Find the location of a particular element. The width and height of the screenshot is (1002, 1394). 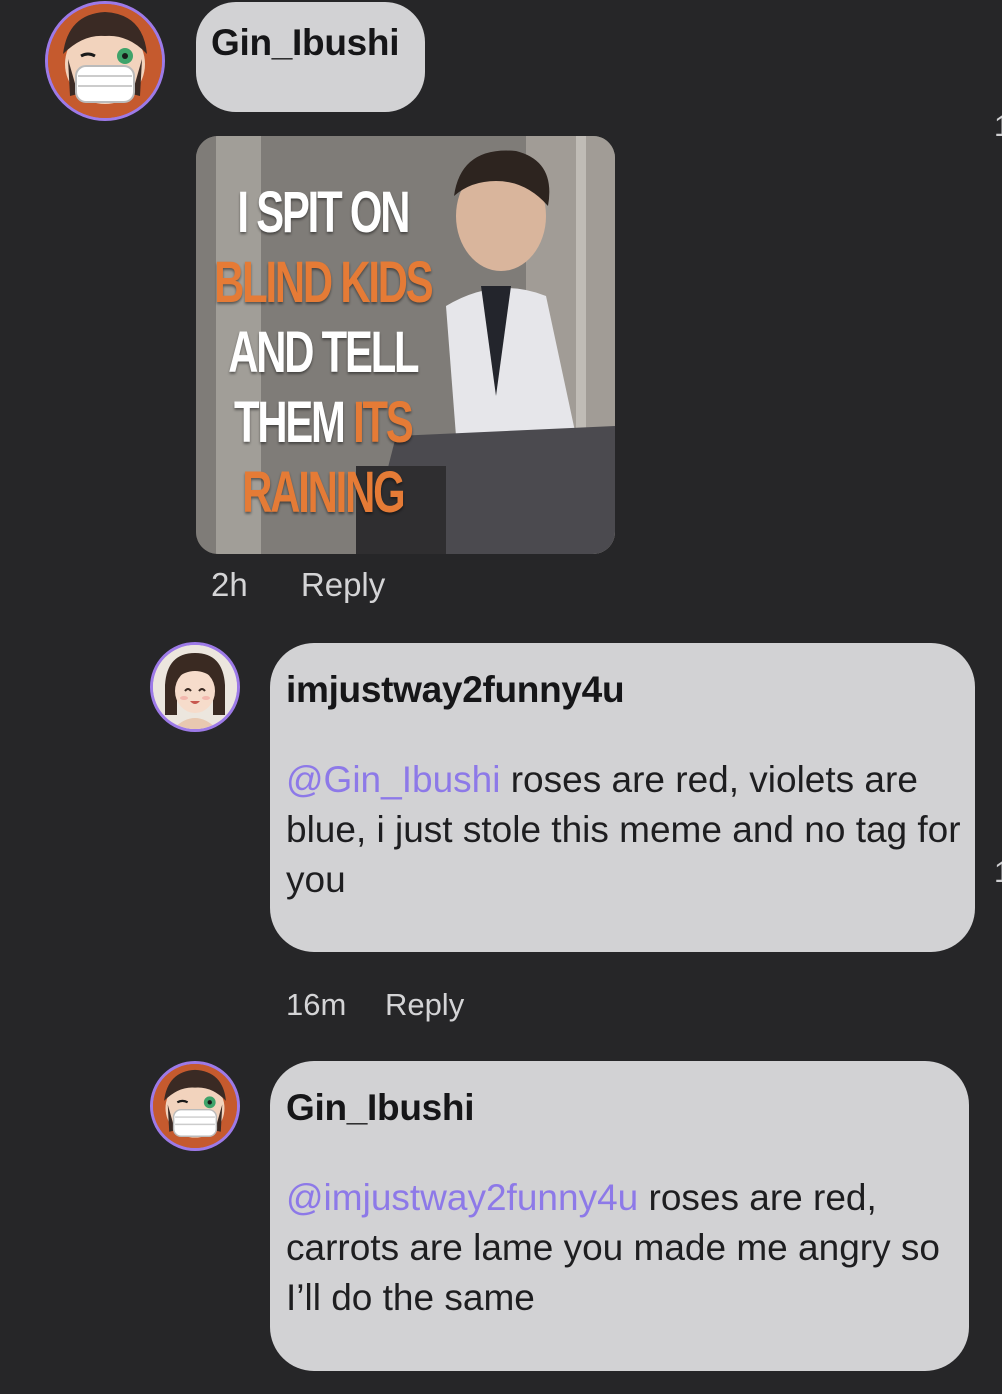

smiling-anime-girl-avatar-icon is located at coordinates (195, 687).